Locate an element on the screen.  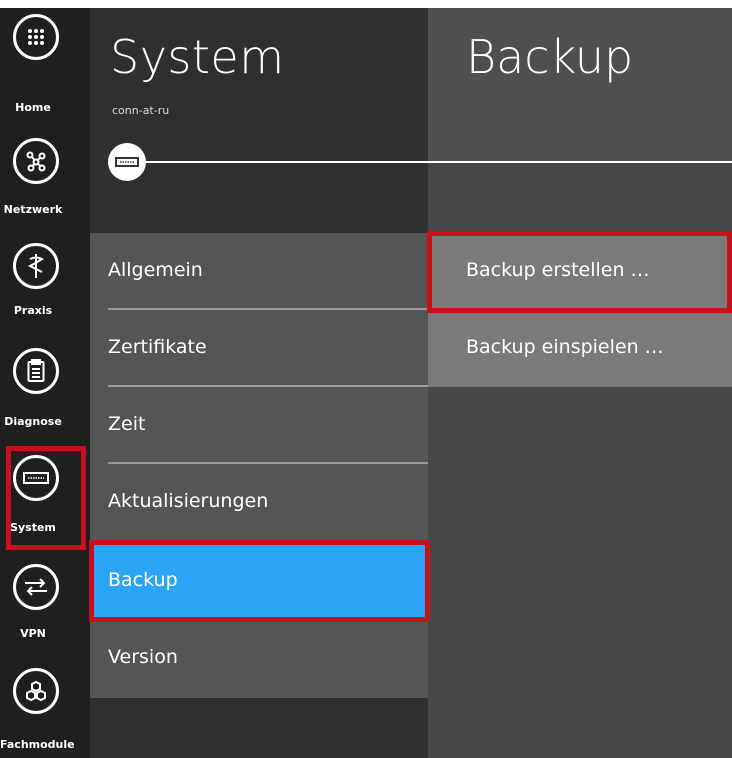
nav-fachmodule-label: Fachmodule is located at coordinates (37, 744).